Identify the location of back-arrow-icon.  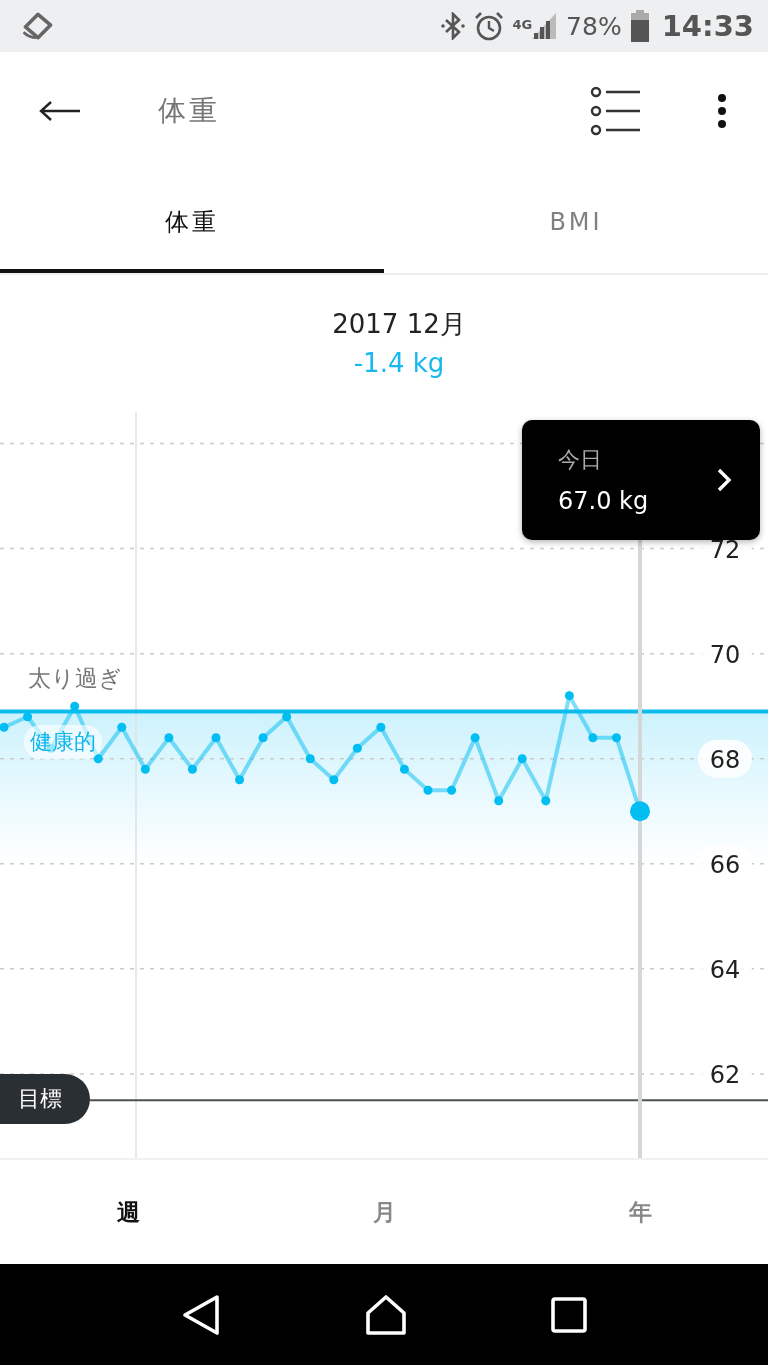
(60, 111).